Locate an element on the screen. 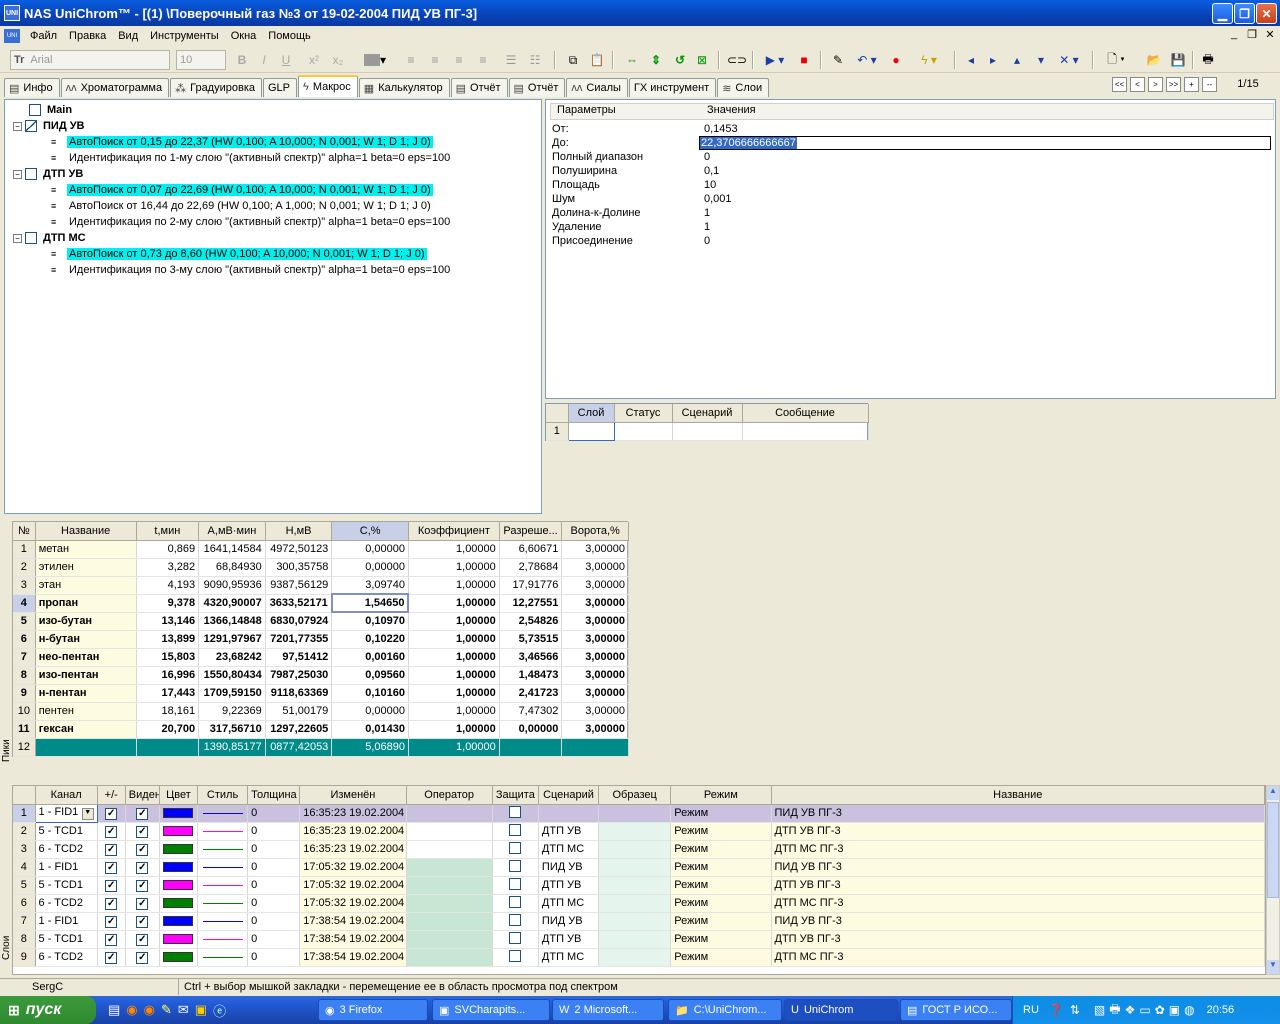  status-grid-row: 1 is located at coordinates (707, 431).